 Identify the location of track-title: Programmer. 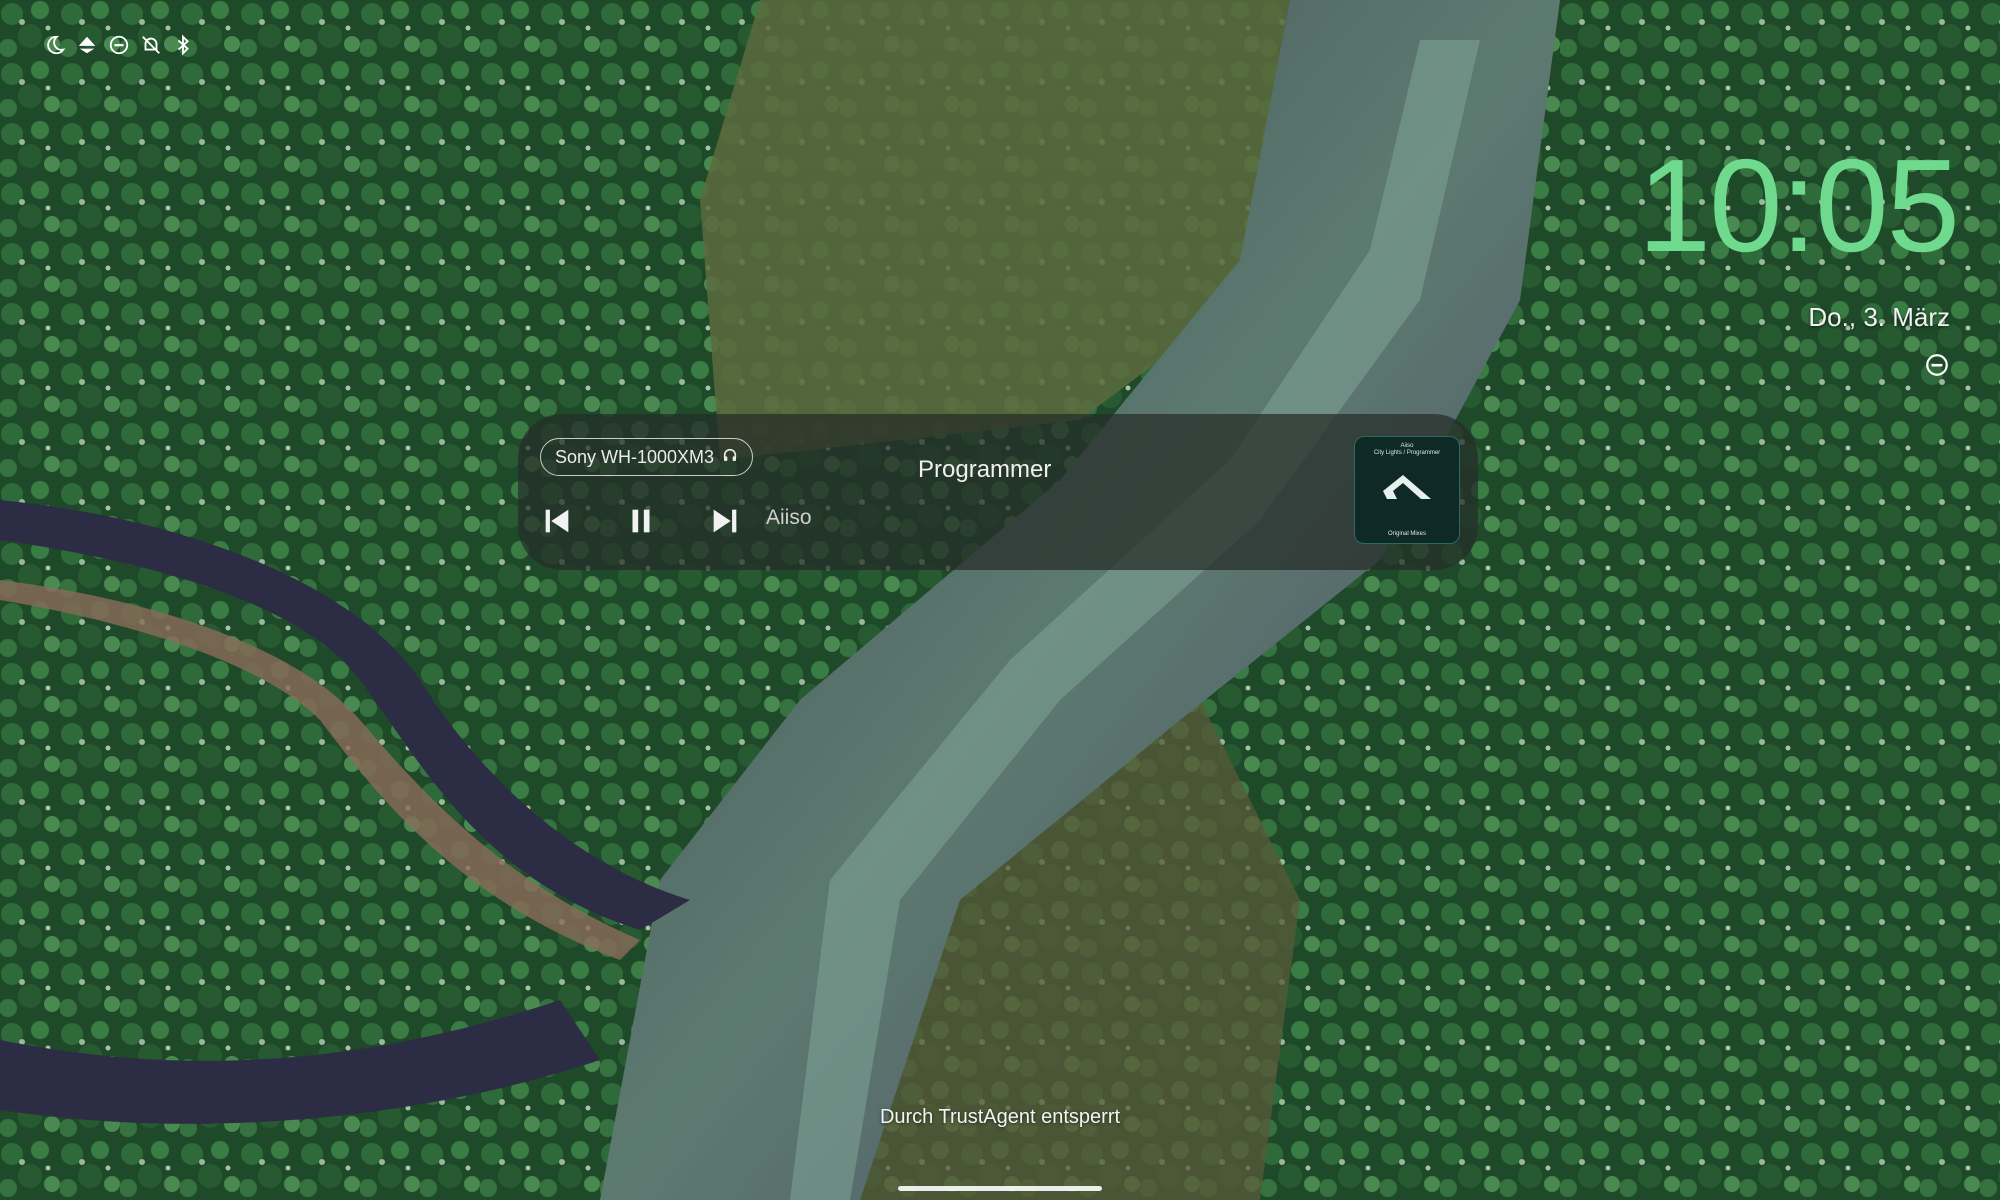
(985, 469).